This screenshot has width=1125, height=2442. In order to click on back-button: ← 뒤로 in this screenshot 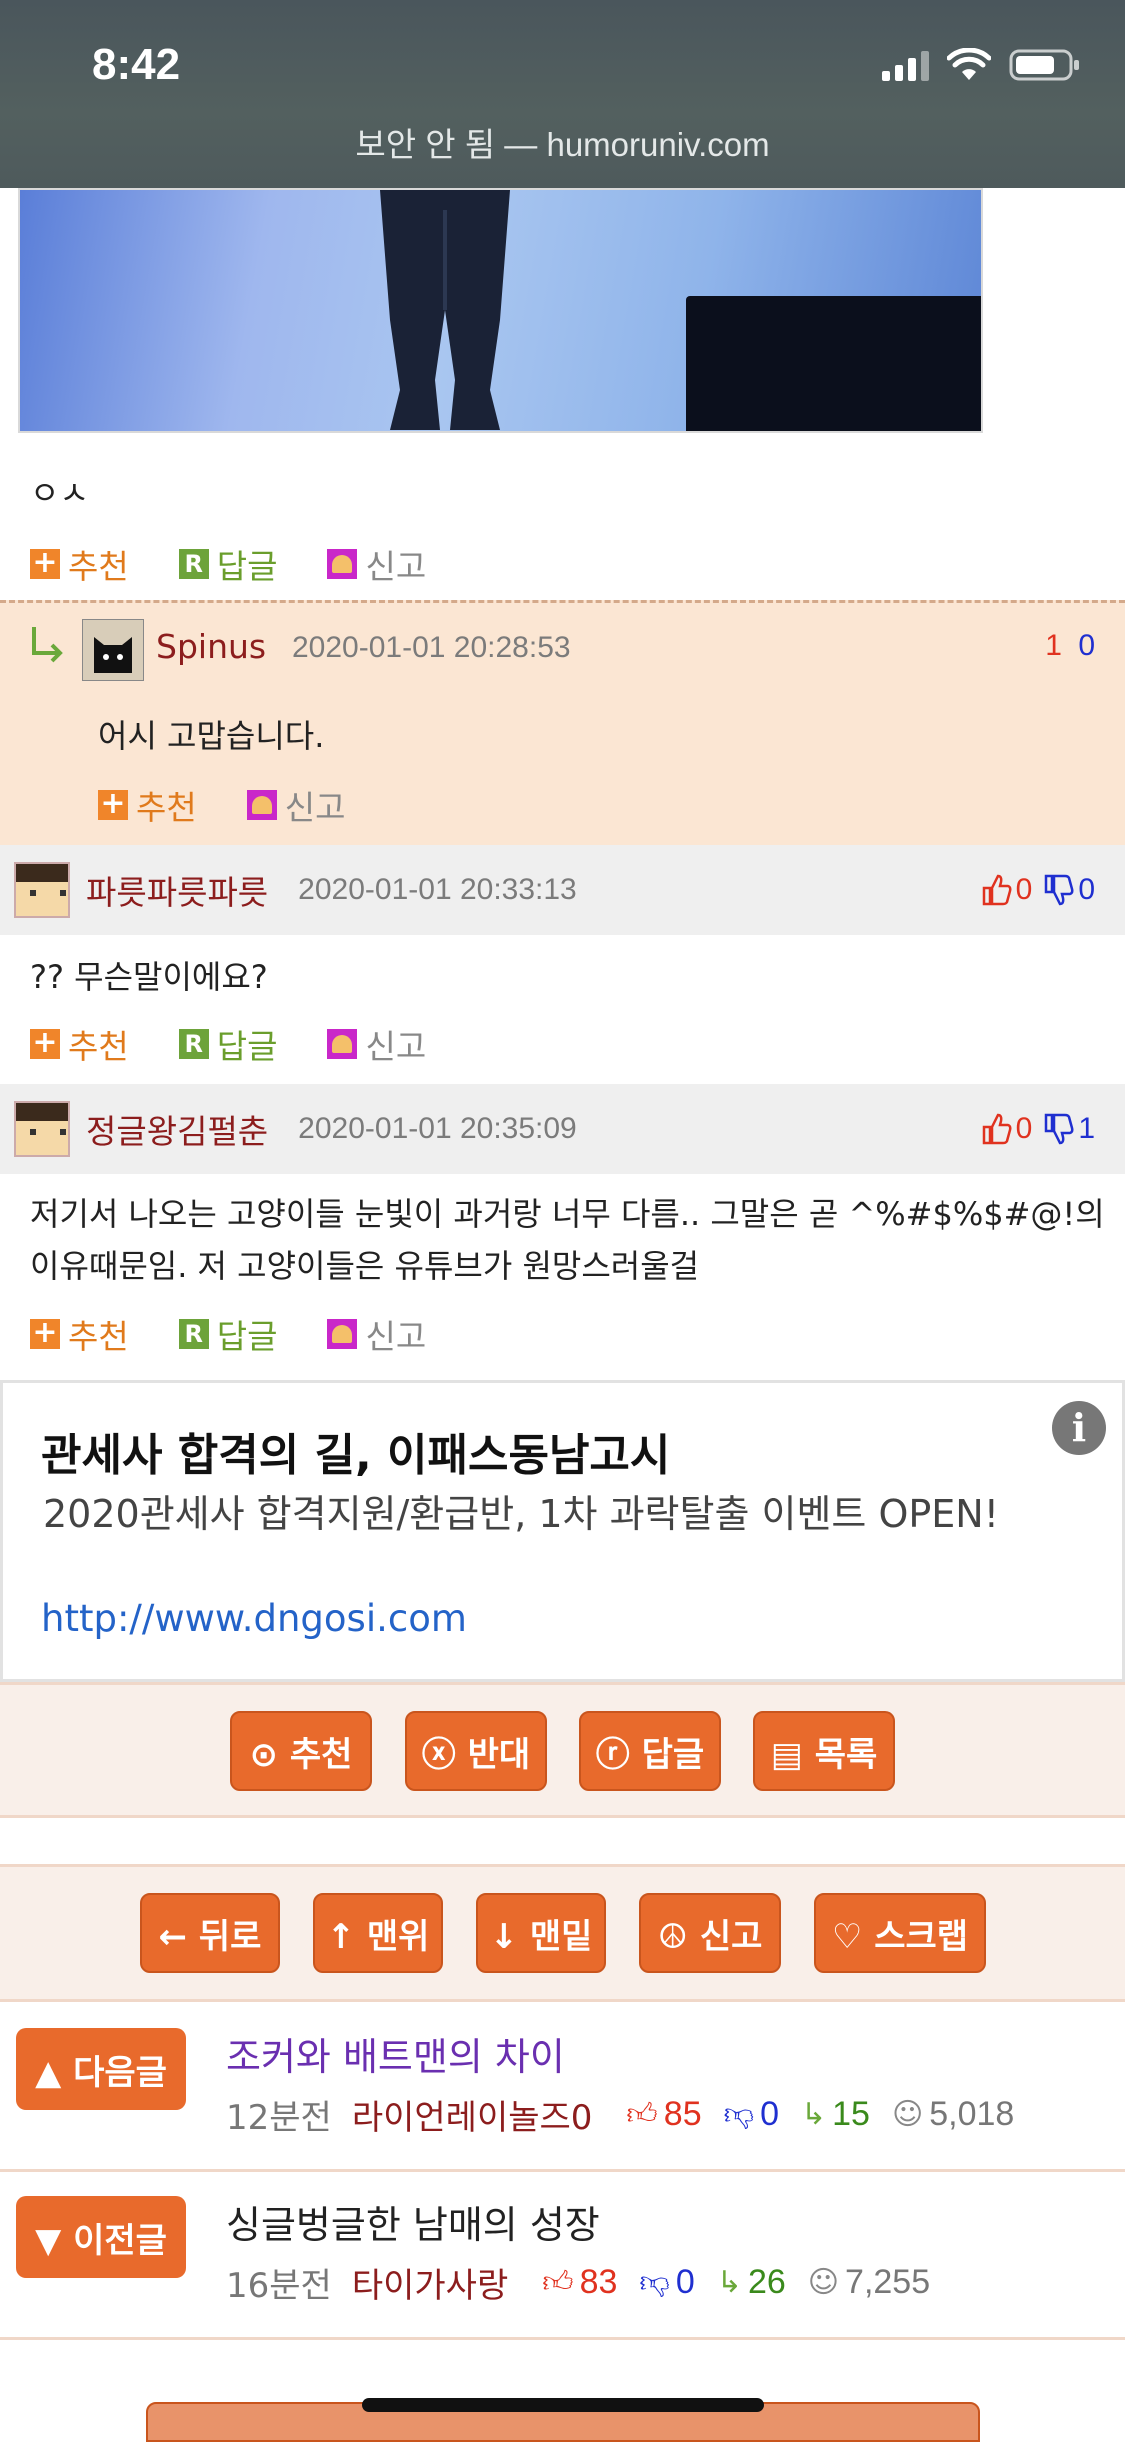, I will do `click(210, 1933)`.